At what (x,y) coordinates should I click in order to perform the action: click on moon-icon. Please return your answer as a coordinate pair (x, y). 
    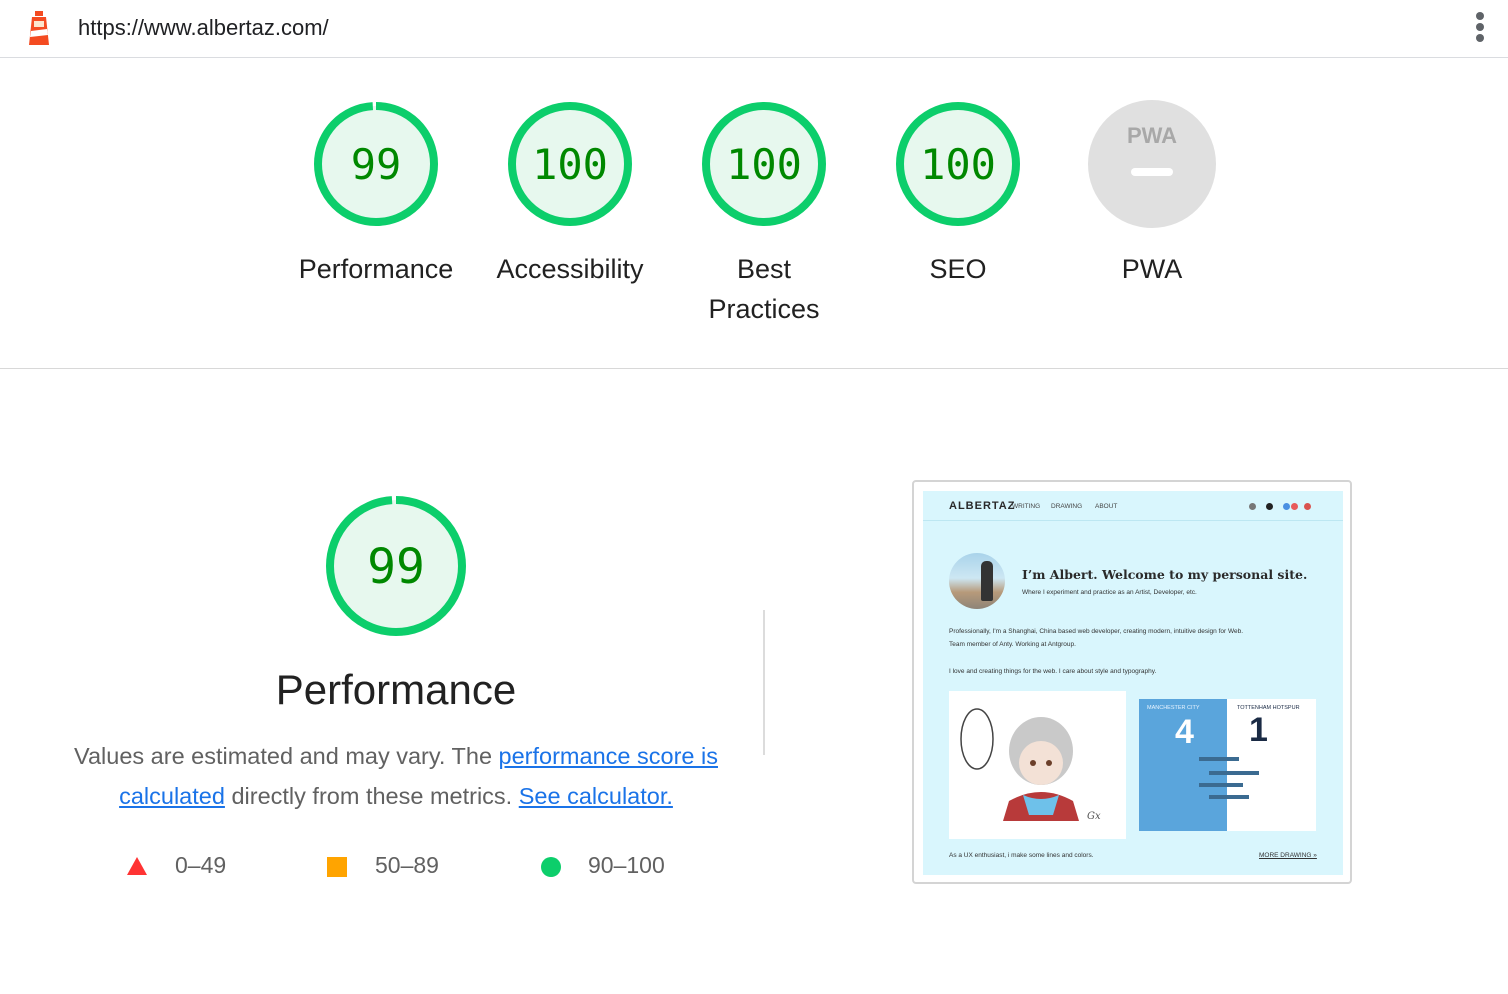
    Looking at the image, I should click on (1269, 506).